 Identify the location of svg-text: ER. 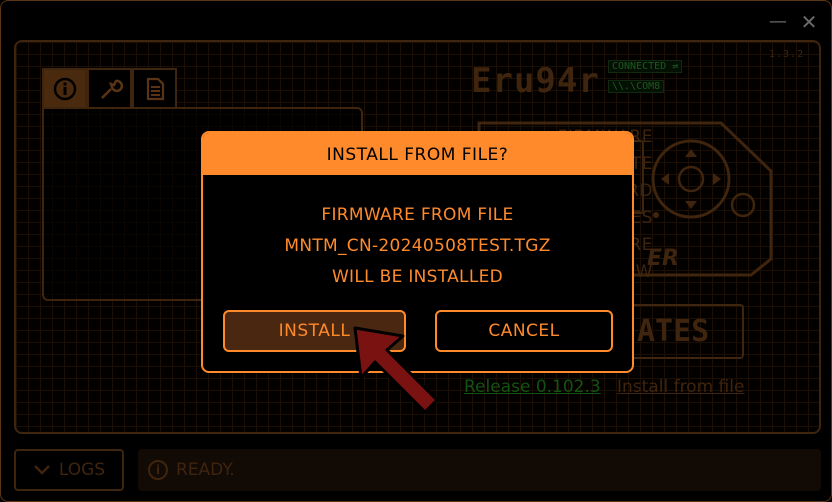
(663, 258).